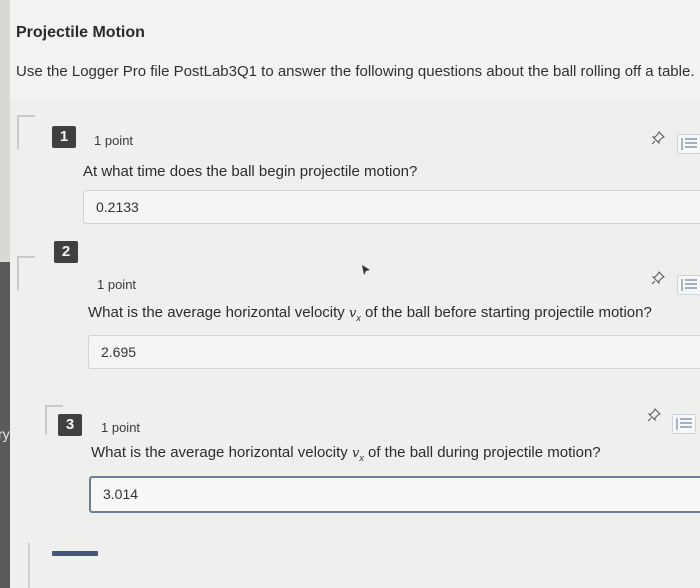 The image size is (700, 588). Describe the element at coordinates (218, 312) in the screenshot. I see `question-2-text-before: What is the average horizontal velocity` at that location.